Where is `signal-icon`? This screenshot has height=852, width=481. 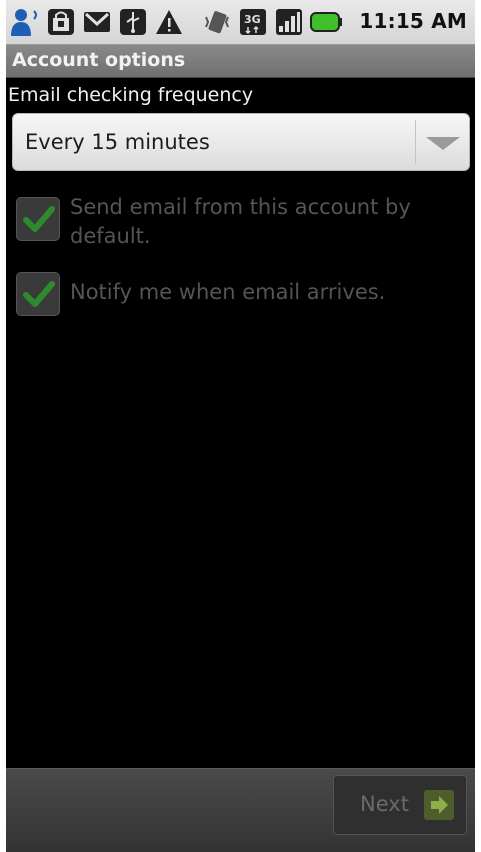 signal-icon is located at coordinates (289, 22).